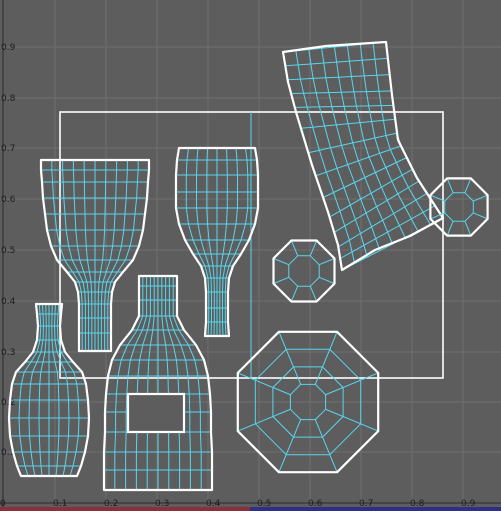 The height and width of the screenshot is (511, 501). I want to click on timeline-strip-right, so click(375, 509).